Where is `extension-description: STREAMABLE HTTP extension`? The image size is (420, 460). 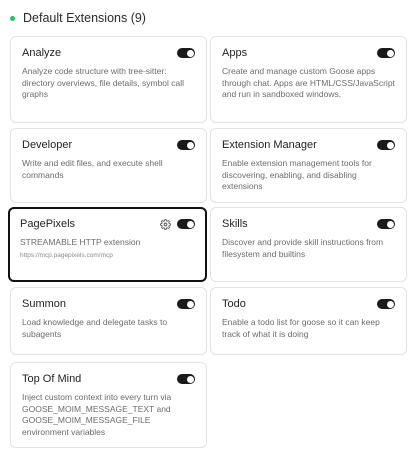 extension-description: STREAMABLE HTTP extension is located at coordinates (80, 242).